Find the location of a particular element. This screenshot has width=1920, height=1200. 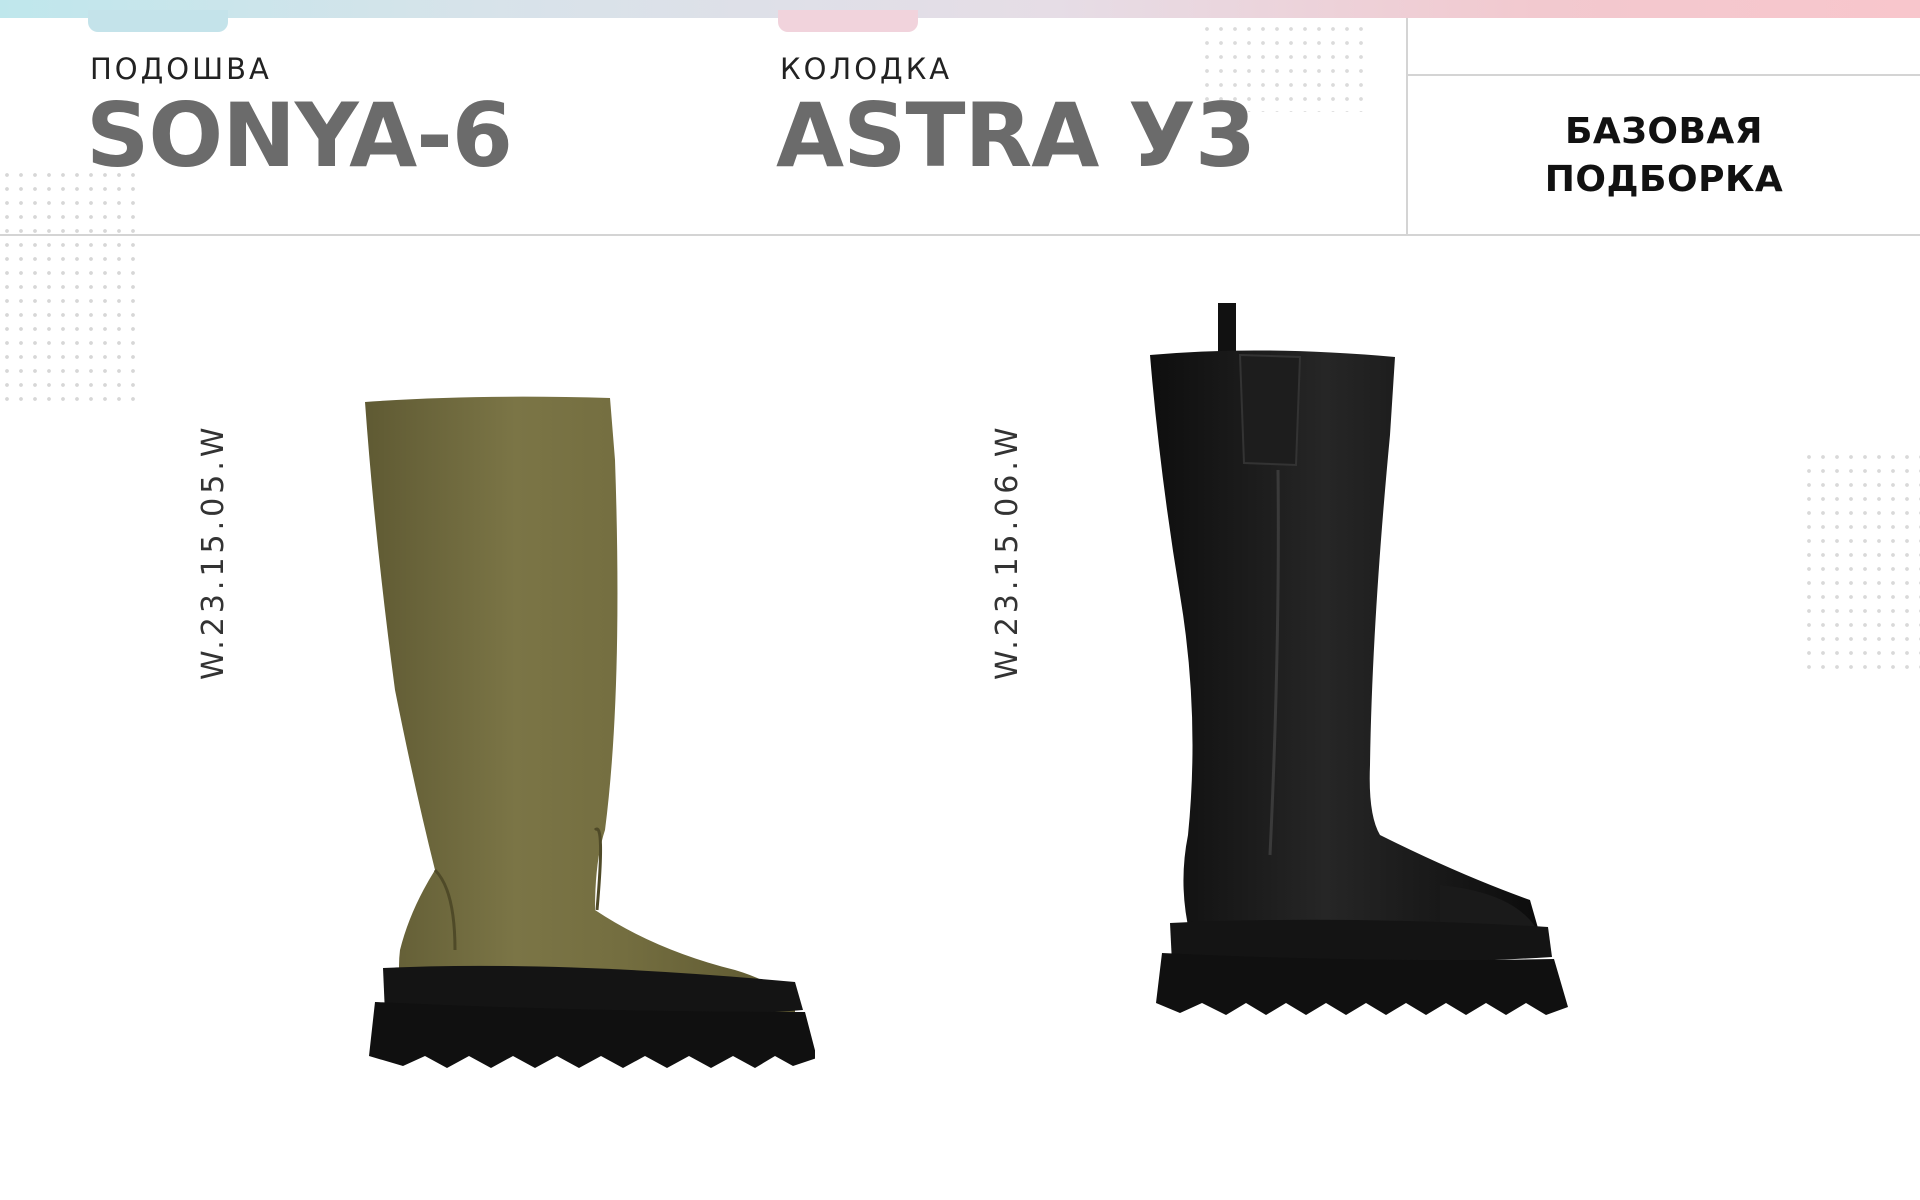

product-sku: W.23.15.06.W is located at coordinates (1007, 551).